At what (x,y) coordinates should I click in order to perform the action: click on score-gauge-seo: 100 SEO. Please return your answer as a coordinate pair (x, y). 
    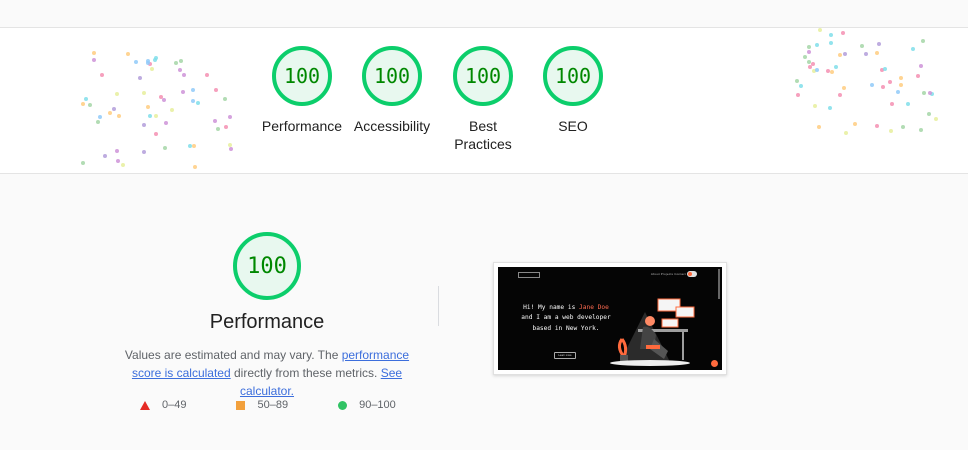
    Looking at the image, I should click on (573, 90).